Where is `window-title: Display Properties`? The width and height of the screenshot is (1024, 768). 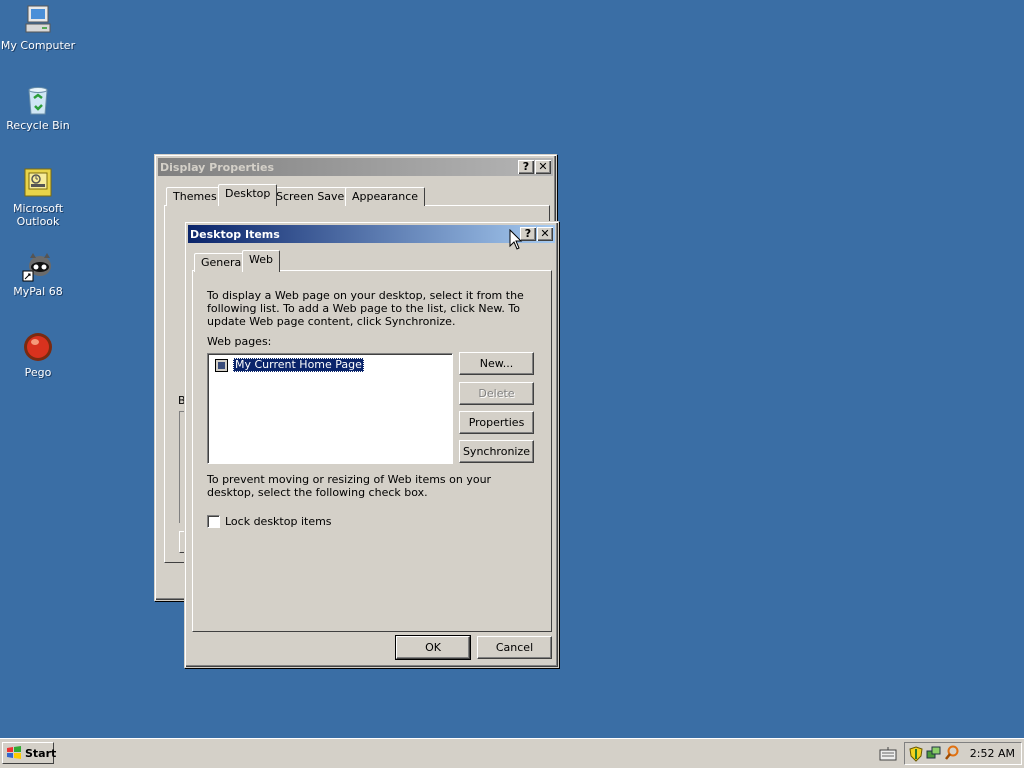 window-title: Display Properties is located at coordinates (217, 167).